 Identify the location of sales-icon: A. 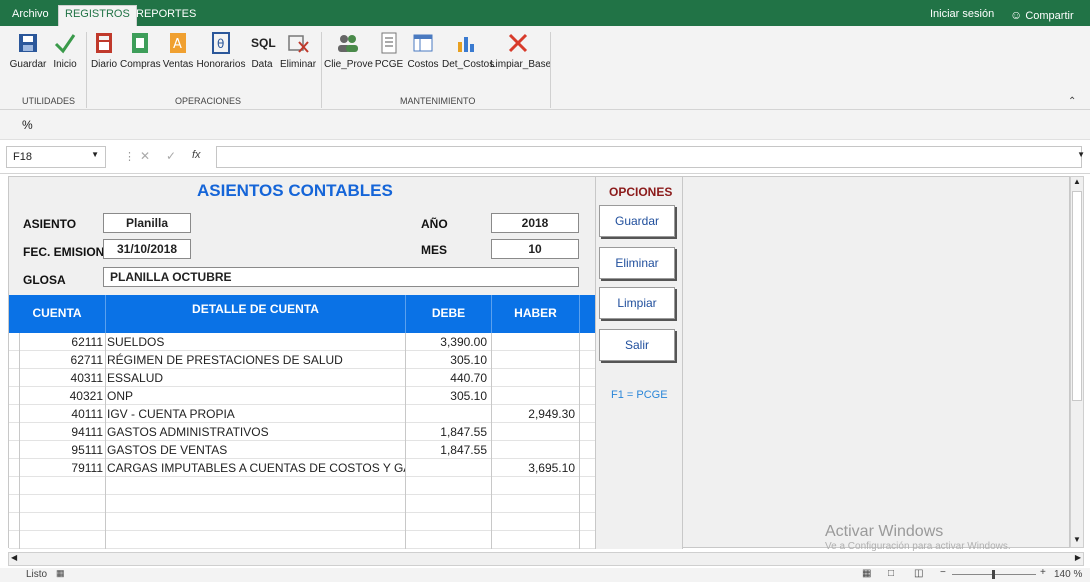
(178, 43).